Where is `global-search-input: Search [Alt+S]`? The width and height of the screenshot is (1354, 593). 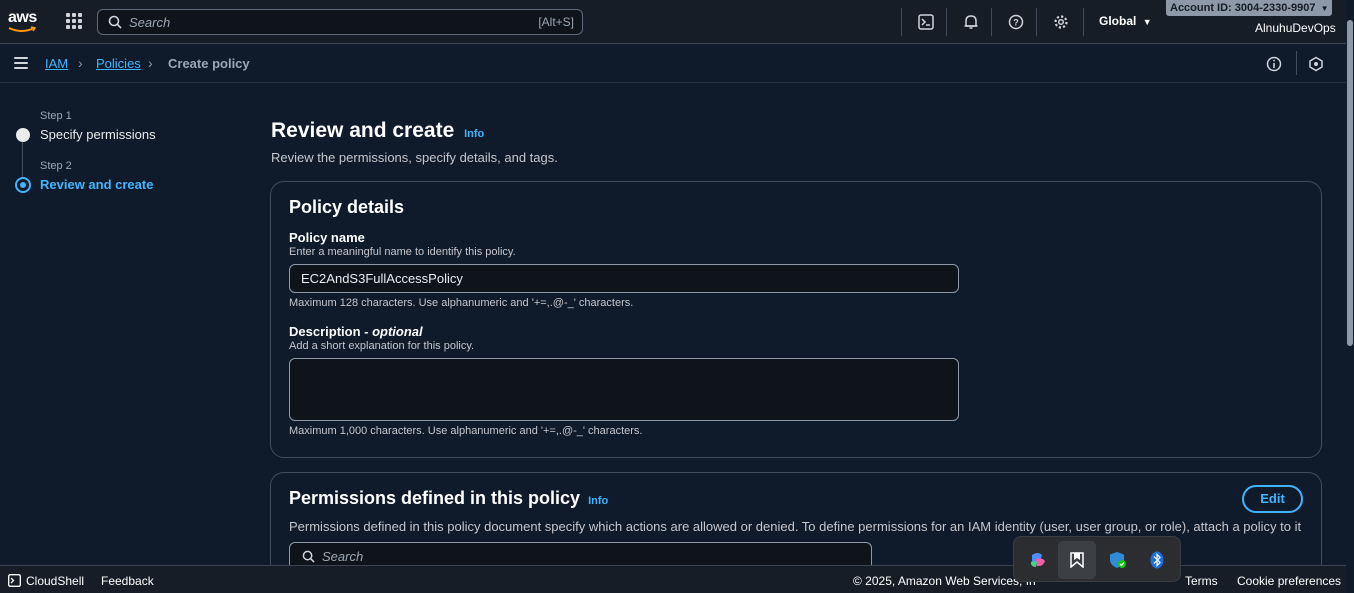 global-search-input: Search [Alt+S] is located at coordinates (340, 22).